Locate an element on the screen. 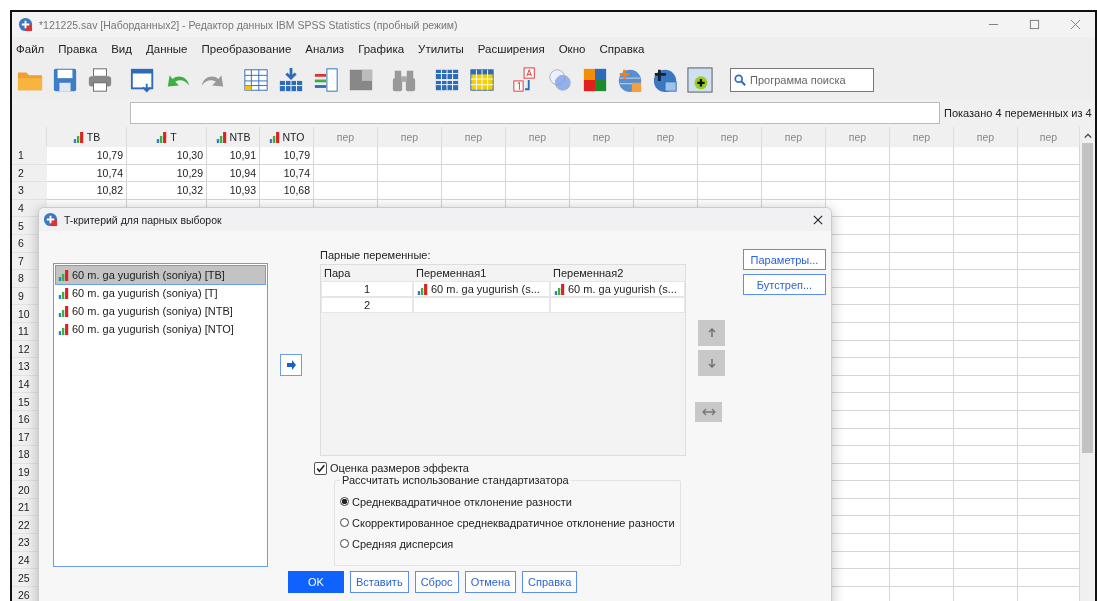 The height and width of the screenshot is (601, 1097). menu-item: Правка is located at coordinates (78, 48).